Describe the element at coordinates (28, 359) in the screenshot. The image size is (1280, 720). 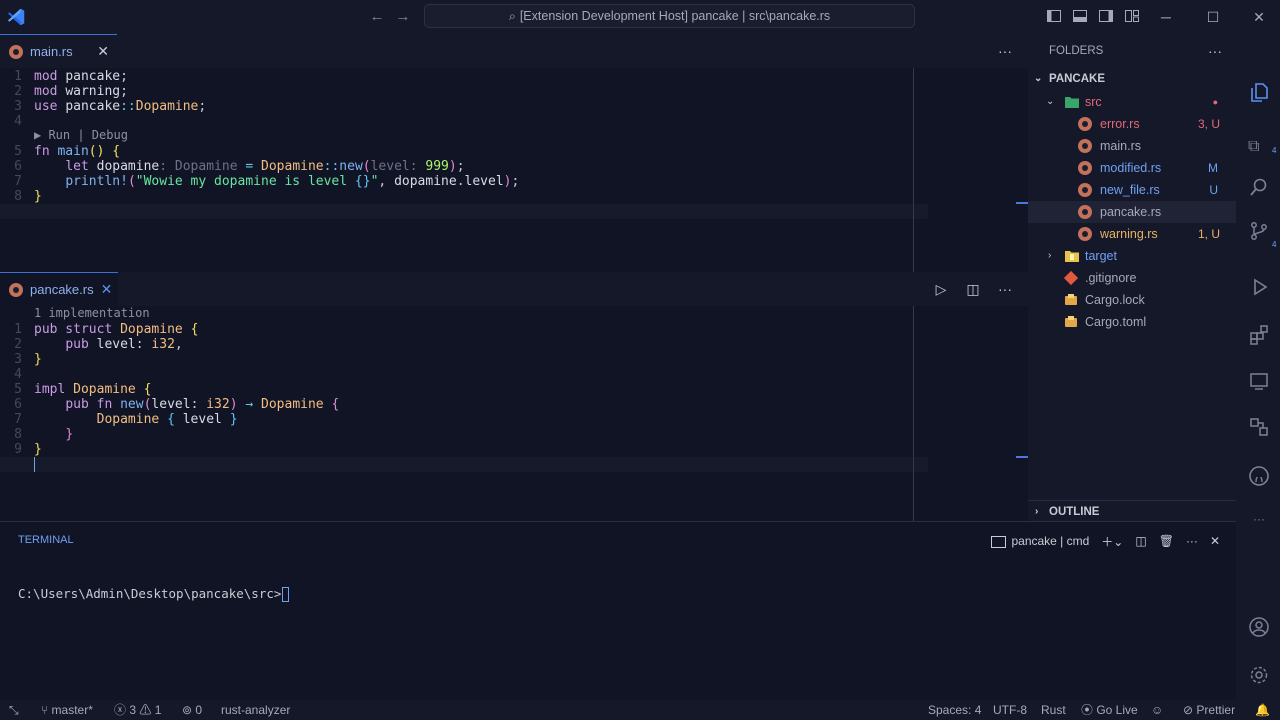
I see `code-line: 3}` at that location.